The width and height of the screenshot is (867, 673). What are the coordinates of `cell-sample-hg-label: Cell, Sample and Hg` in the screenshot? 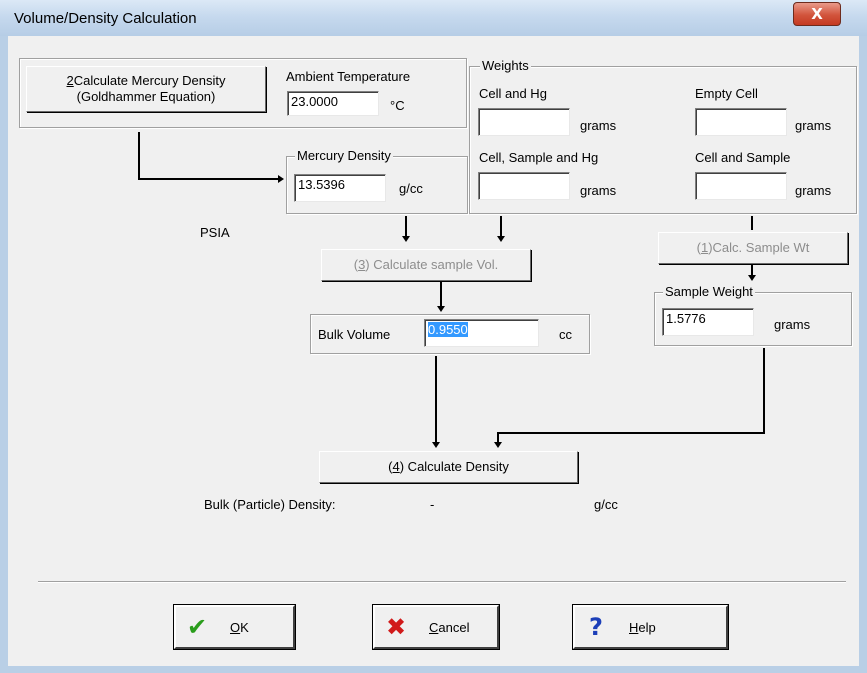 It's located at (539, 157).